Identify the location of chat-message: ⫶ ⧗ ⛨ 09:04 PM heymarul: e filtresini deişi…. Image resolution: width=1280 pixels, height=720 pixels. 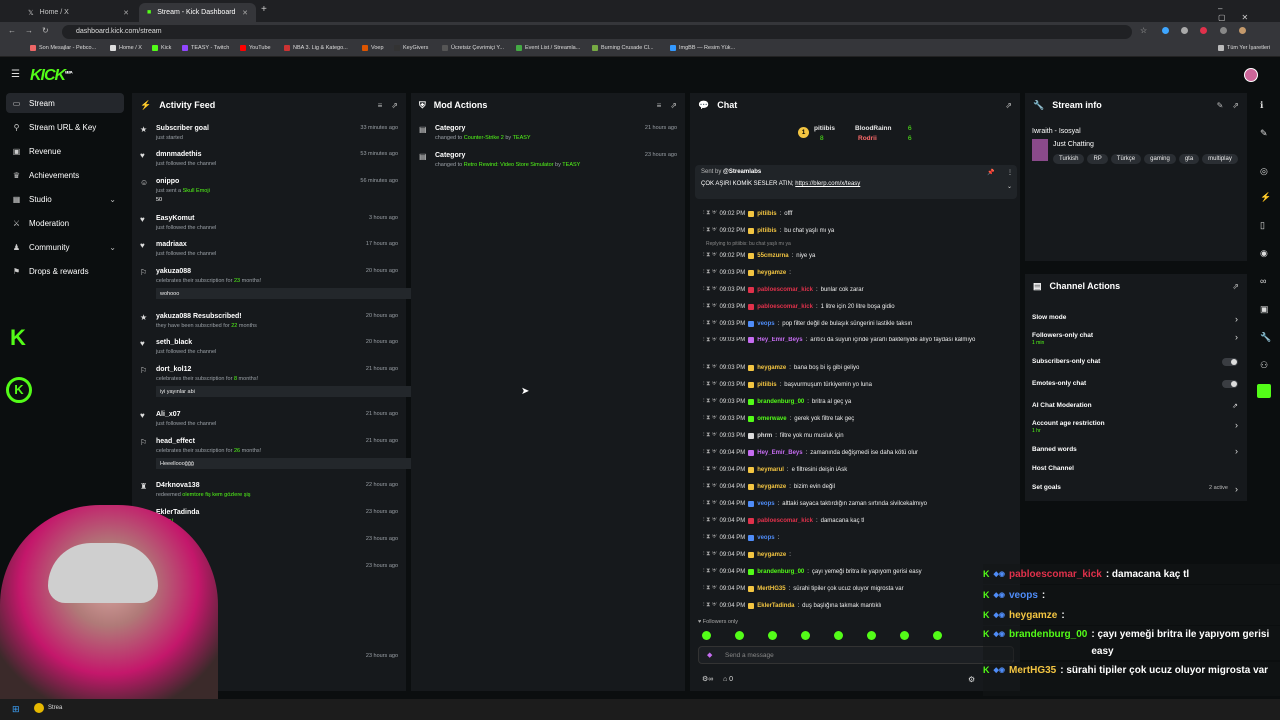
(860, 469).